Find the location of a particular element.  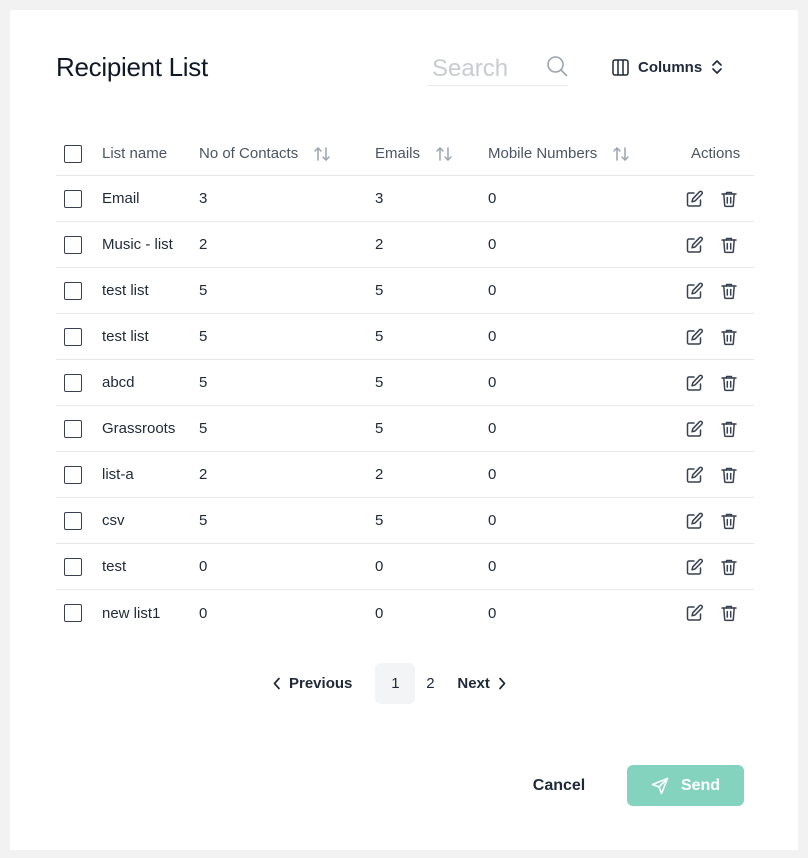

chevron-up-down-icon is located at coordinates (717, 67).